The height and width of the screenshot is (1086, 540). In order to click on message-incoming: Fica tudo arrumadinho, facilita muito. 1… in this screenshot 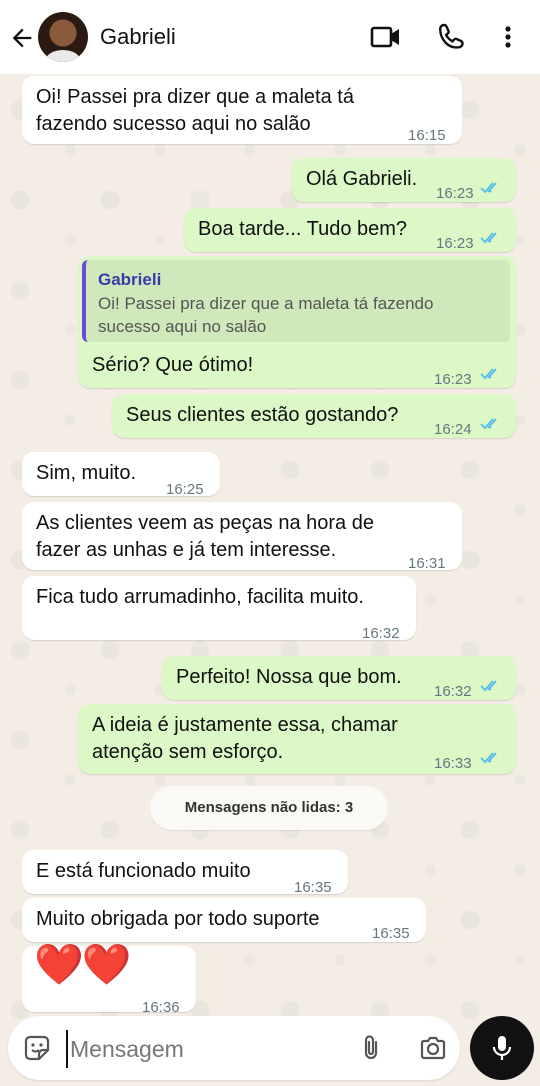, I will do `click(219, 609)`.